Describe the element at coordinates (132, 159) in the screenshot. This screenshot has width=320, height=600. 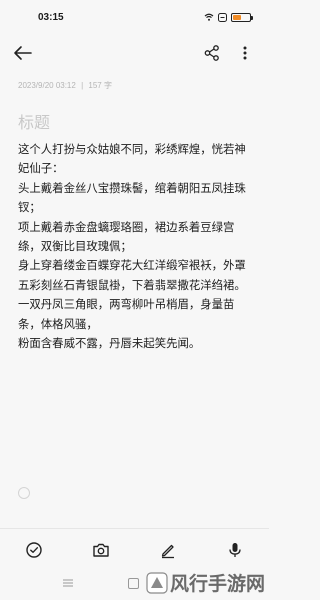
I see `note-paragraph: 这个人打扮与众姑娘不同，彩绣辉煌，恍若神妃仙子：` at that location.